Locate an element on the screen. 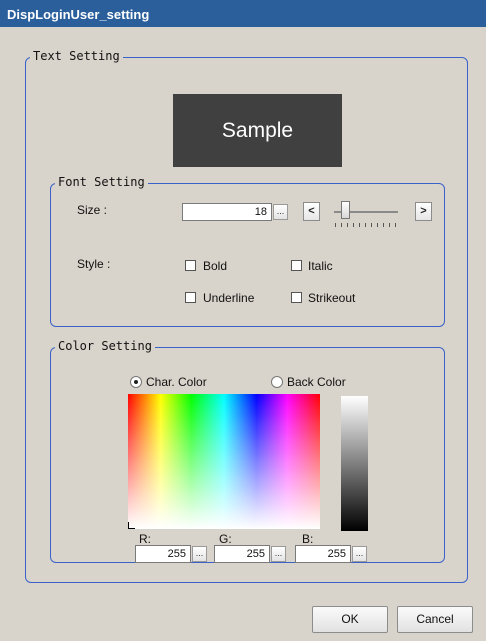 Image resolution: width=486 pixels, height=641 pixels. b-input: 255 is located at coordinates (323, 554).